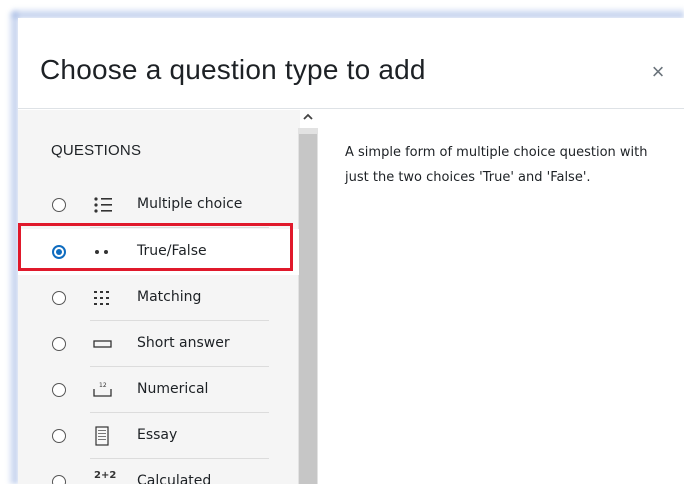 This screenshot has height=484, width=684. Describe the element at coordinates (308, 116) in the screenshot. I see `chevron-up-icon` at that location.